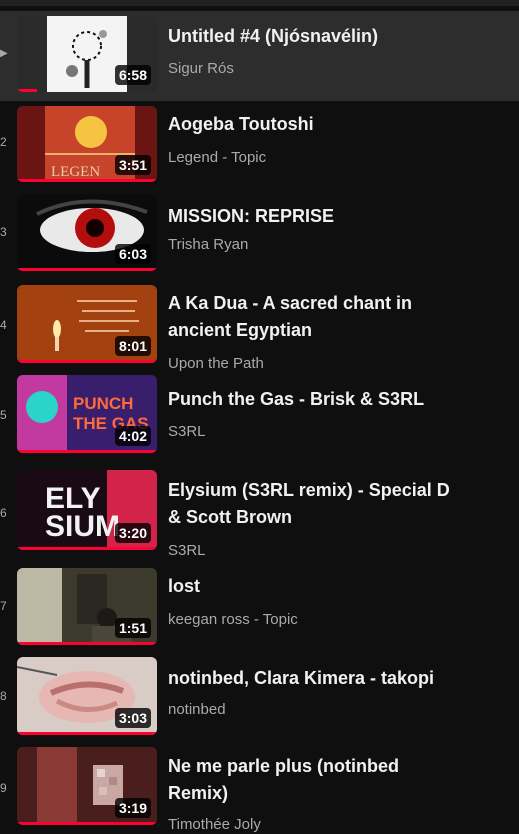 The height and width of the screenshot is (834, 519). Describe the element at coordinates (132, 346) in the screenshot. I see `duration-badge: 8:01` at that location.